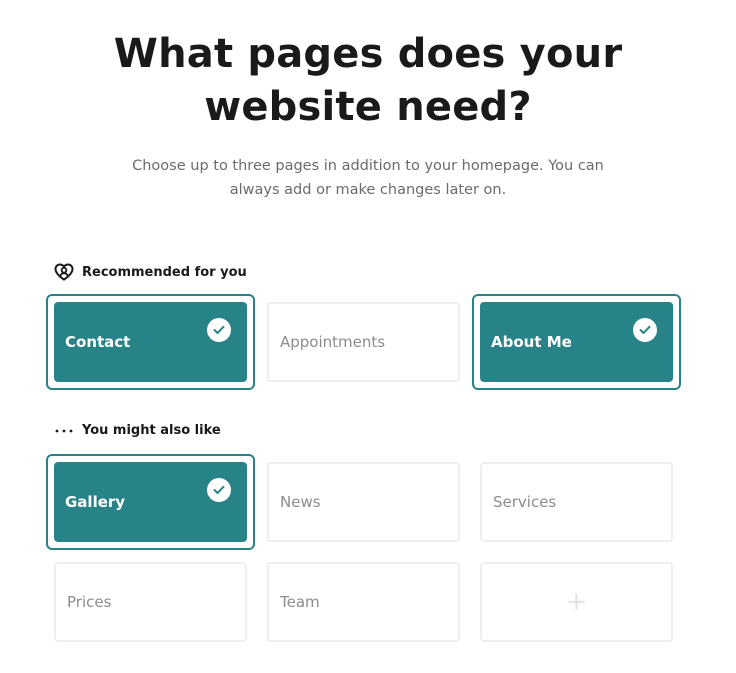 Image resolution: width=736 pixels, height=673 pixels. I want to click on section-recommended-text: Recommended for you, so click(164, 272).